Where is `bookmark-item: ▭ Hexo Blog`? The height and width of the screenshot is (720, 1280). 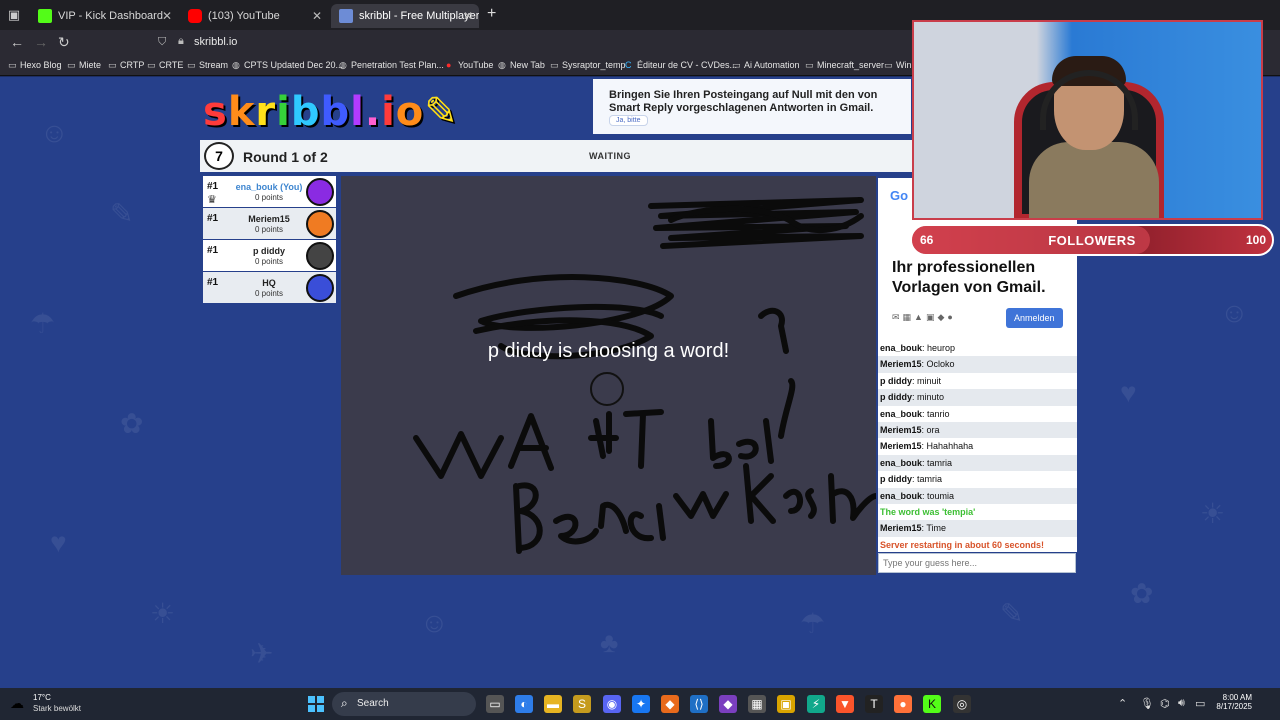
bookmark-item: ▭ Hexo Blog is located at coordinates (35, 65).